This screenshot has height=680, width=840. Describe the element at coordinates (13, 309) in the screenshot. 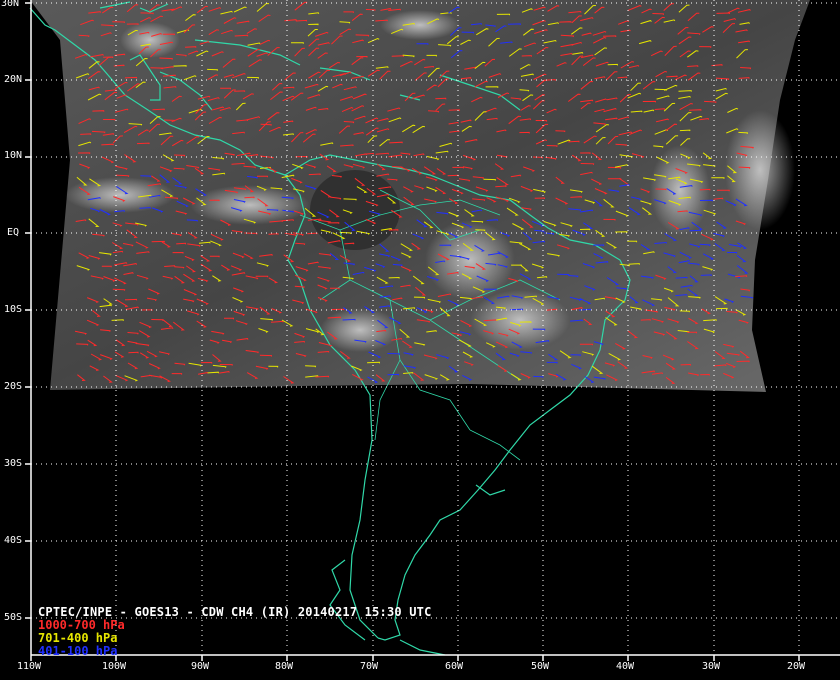

I see `lat-label-10s: 10S` at that location.